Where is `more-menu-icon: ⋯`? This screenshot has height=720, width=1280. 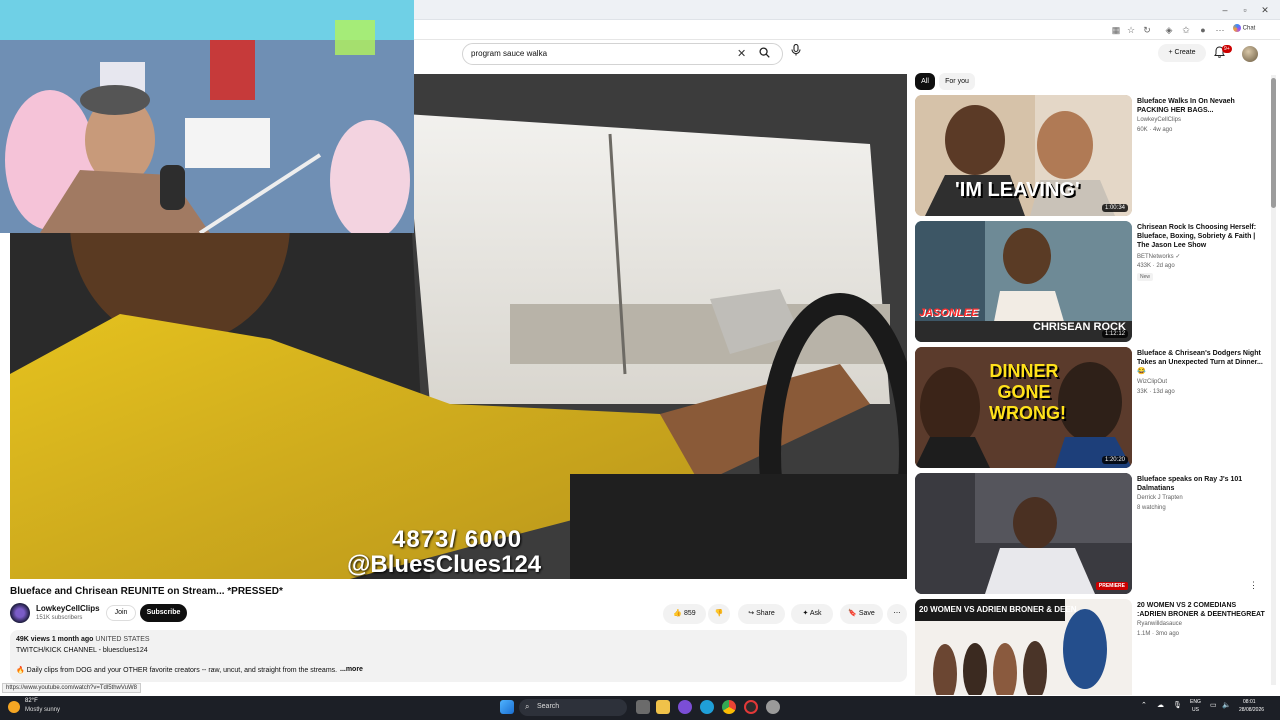 more-menu-icon: ⋯ is located at coordinates (1220, 30).